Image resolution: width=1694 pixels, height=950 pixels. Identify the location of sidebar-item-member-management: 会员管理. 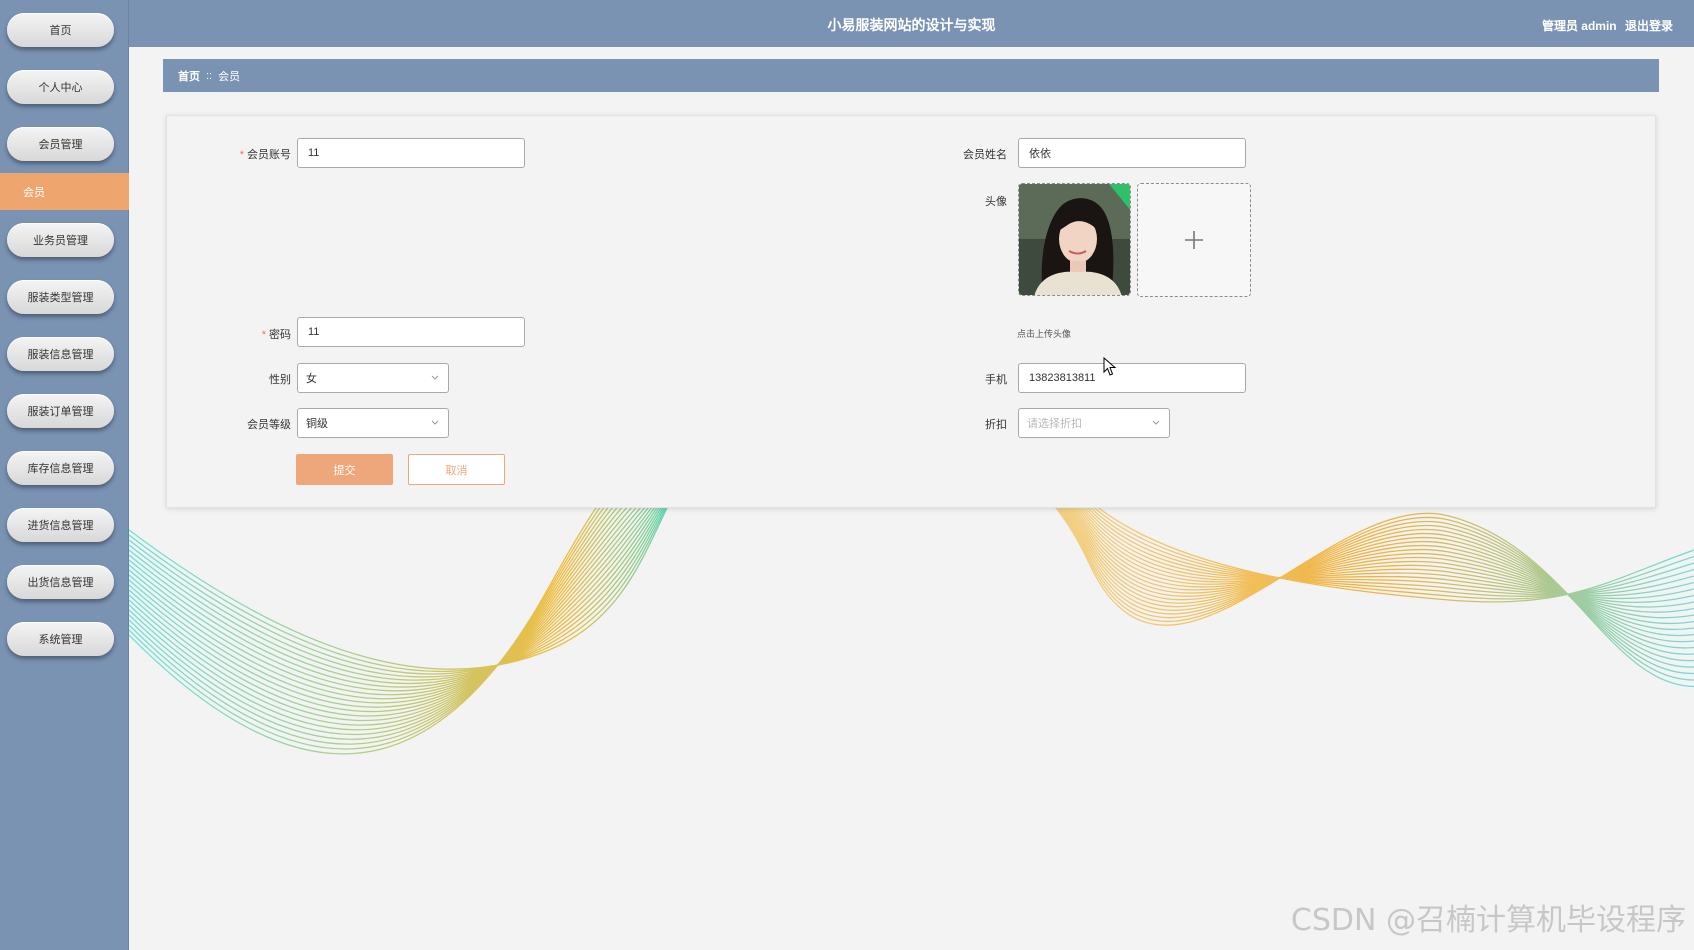
(60, 144).